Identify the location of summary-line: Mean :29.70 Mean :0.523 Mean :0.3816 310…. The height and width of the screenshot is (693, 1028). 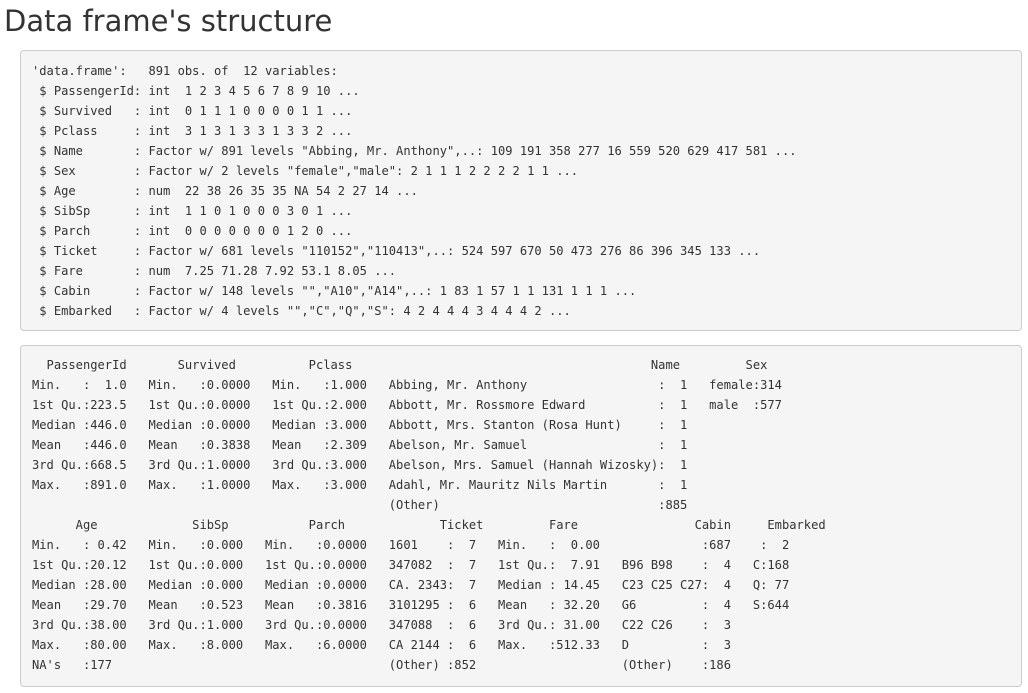
(422, 605).